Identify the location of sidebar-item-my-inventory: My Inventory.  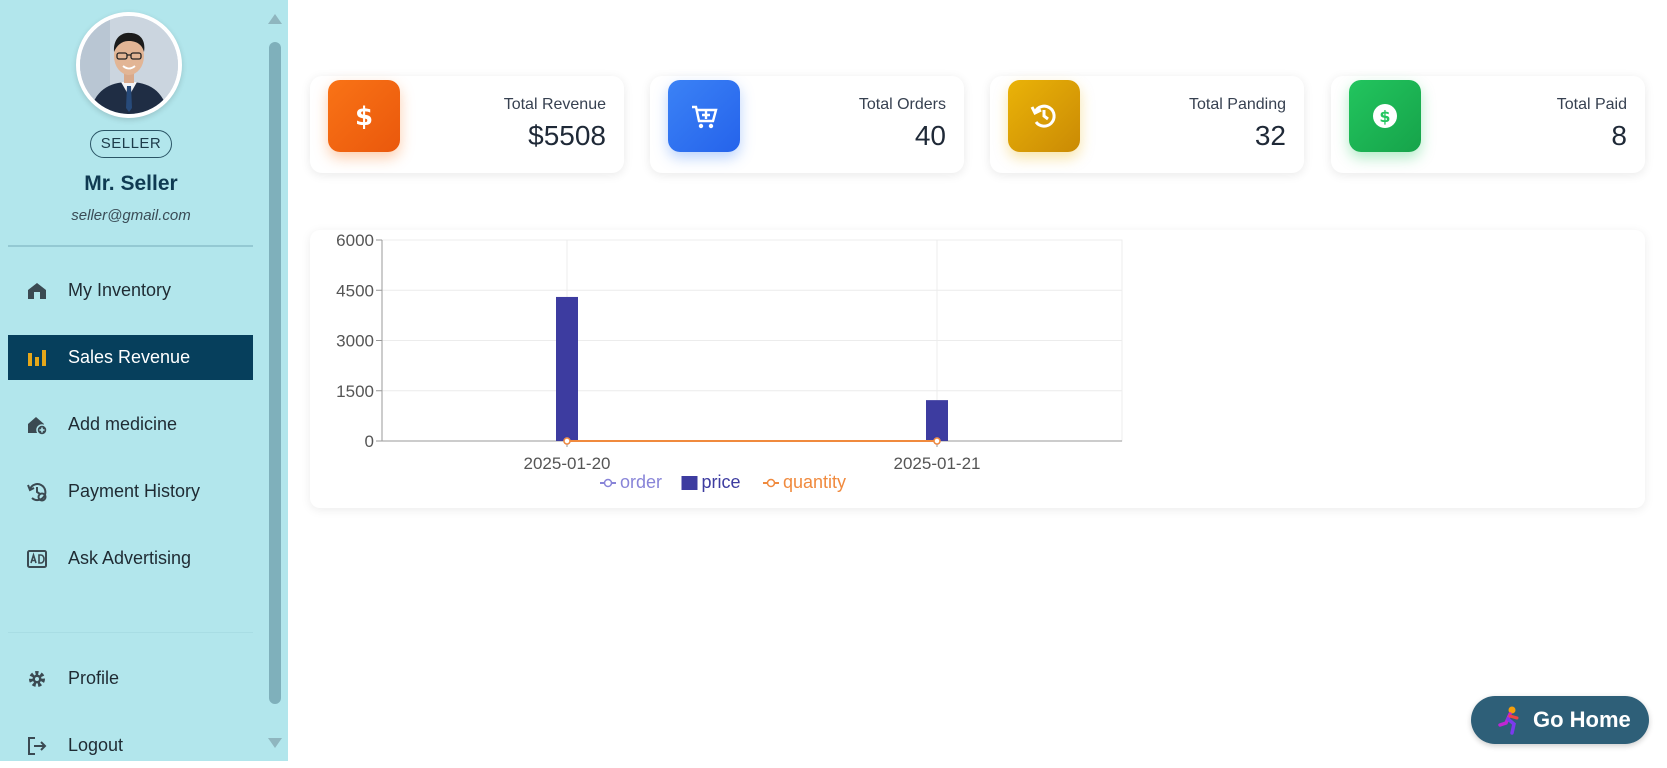
(130, 290).